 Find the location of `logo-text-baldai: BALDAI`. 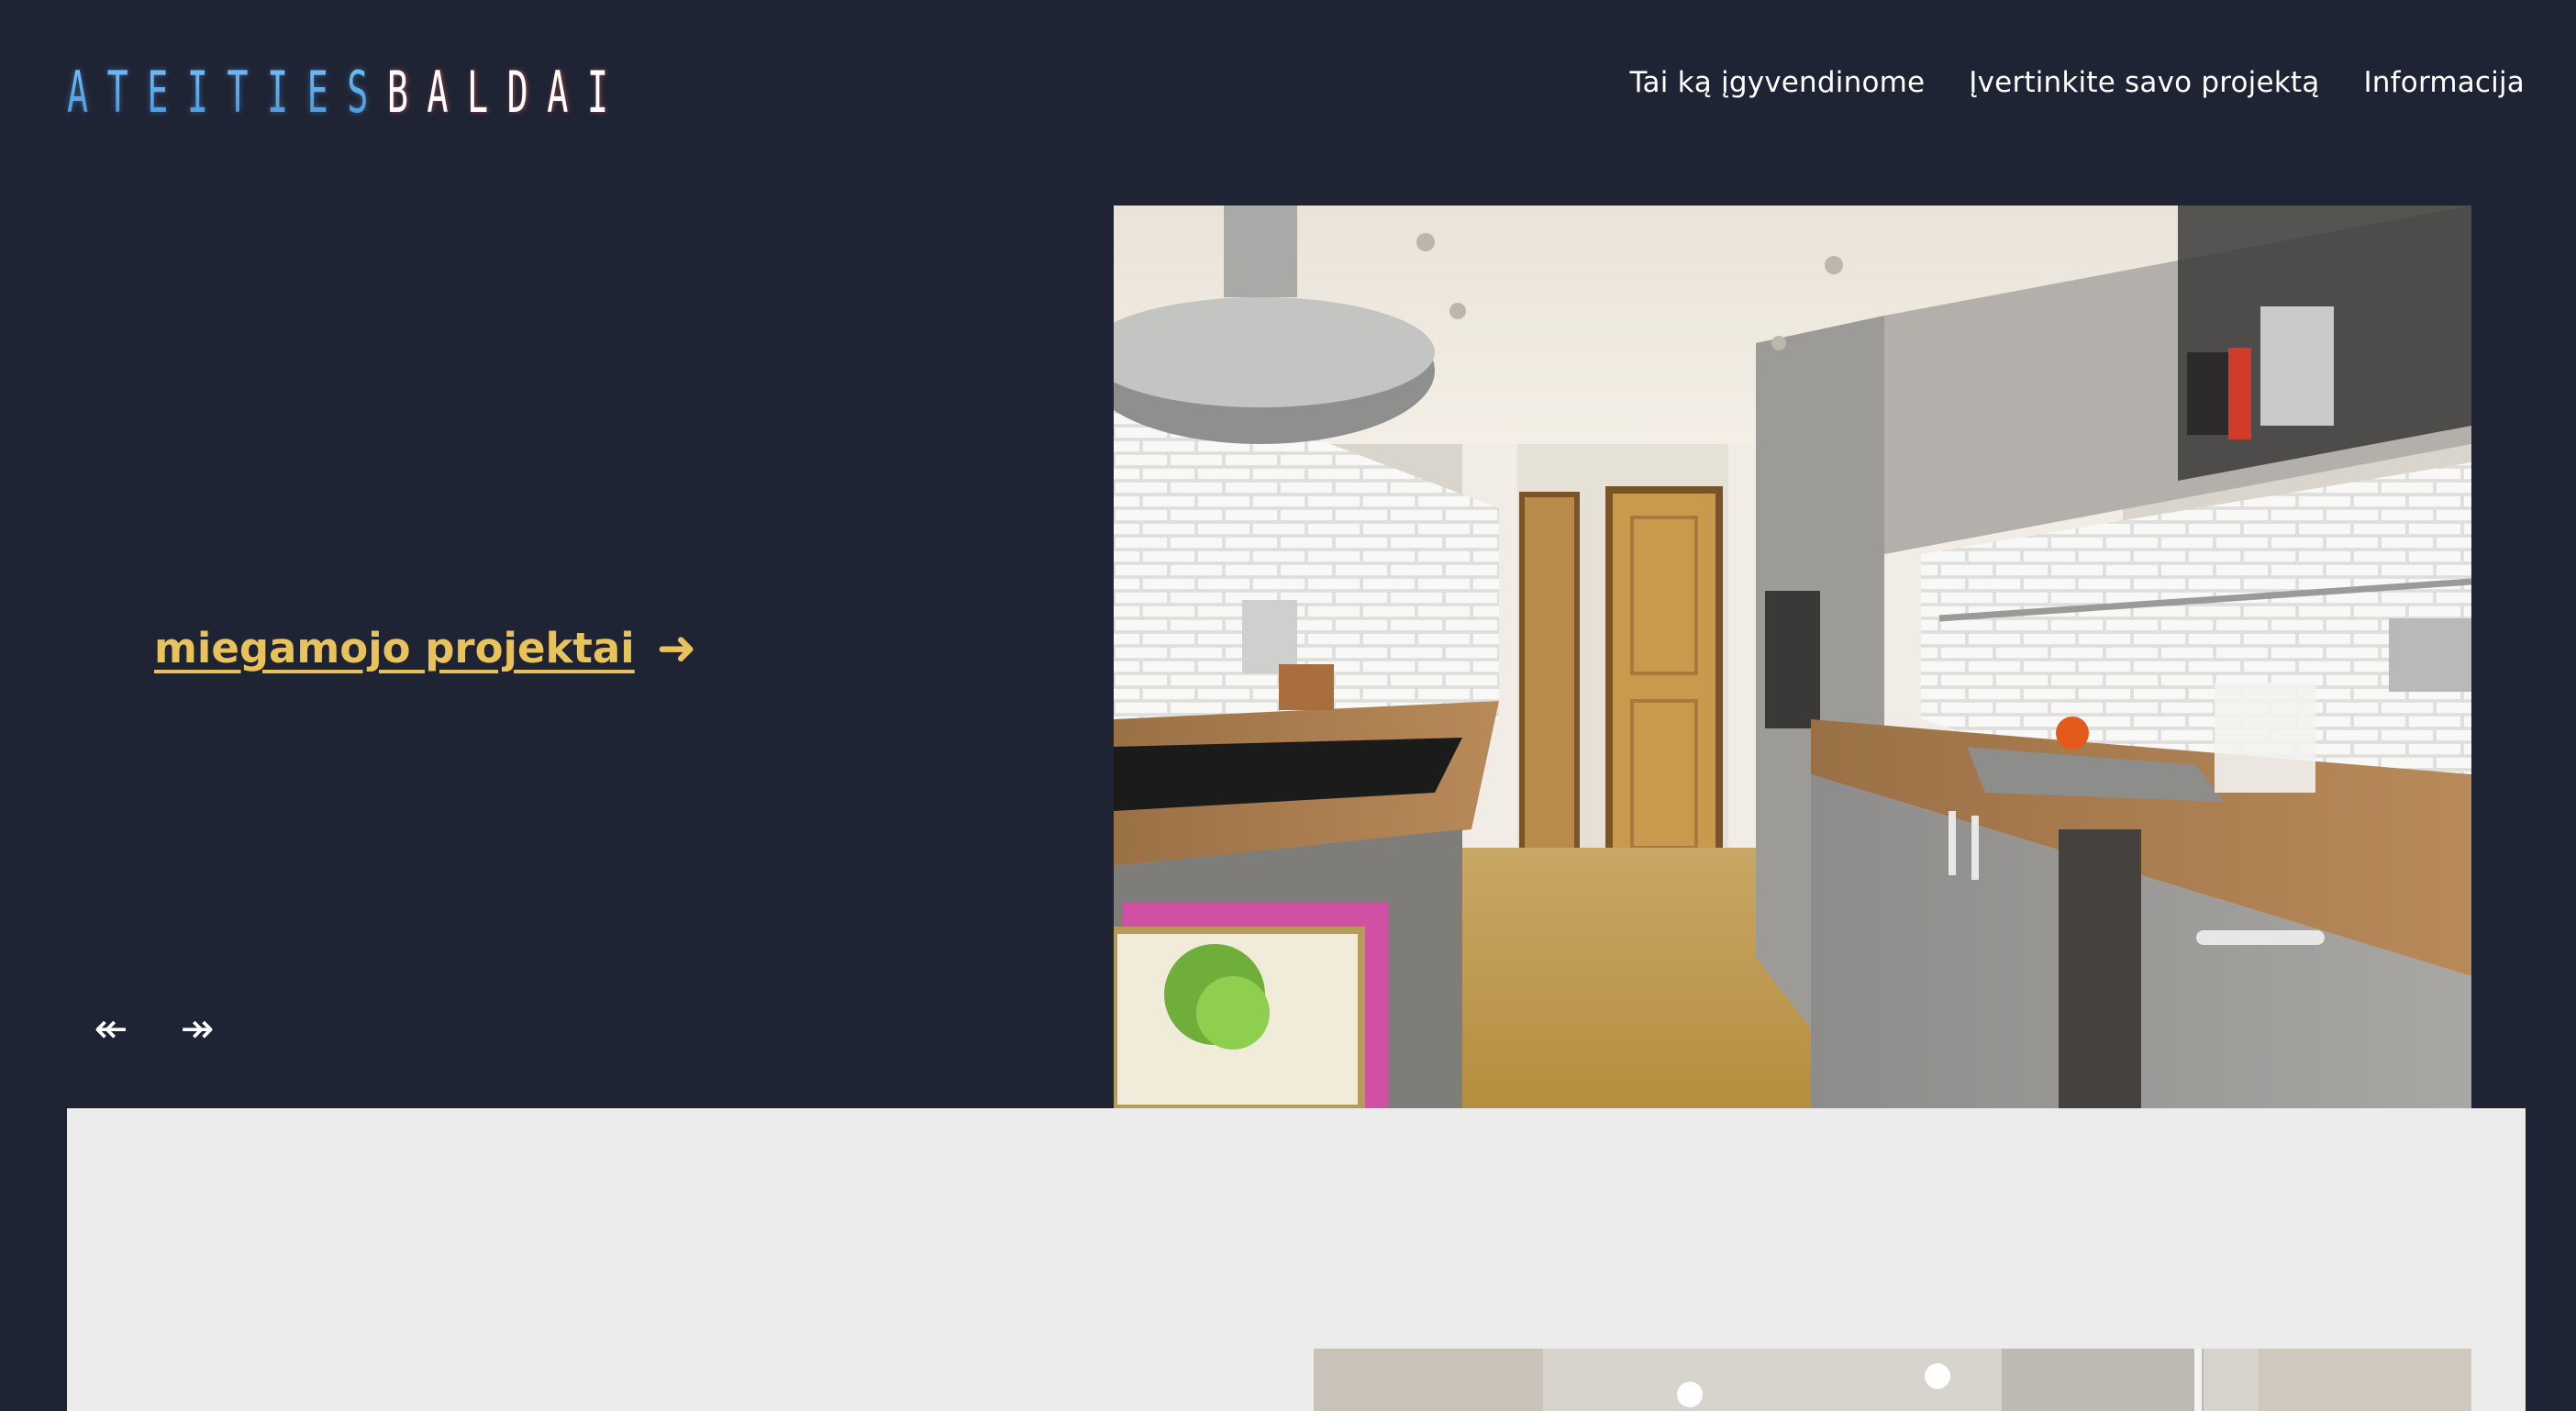

logo-text-baldai: BALDAI is located at coordinates (506, 92).